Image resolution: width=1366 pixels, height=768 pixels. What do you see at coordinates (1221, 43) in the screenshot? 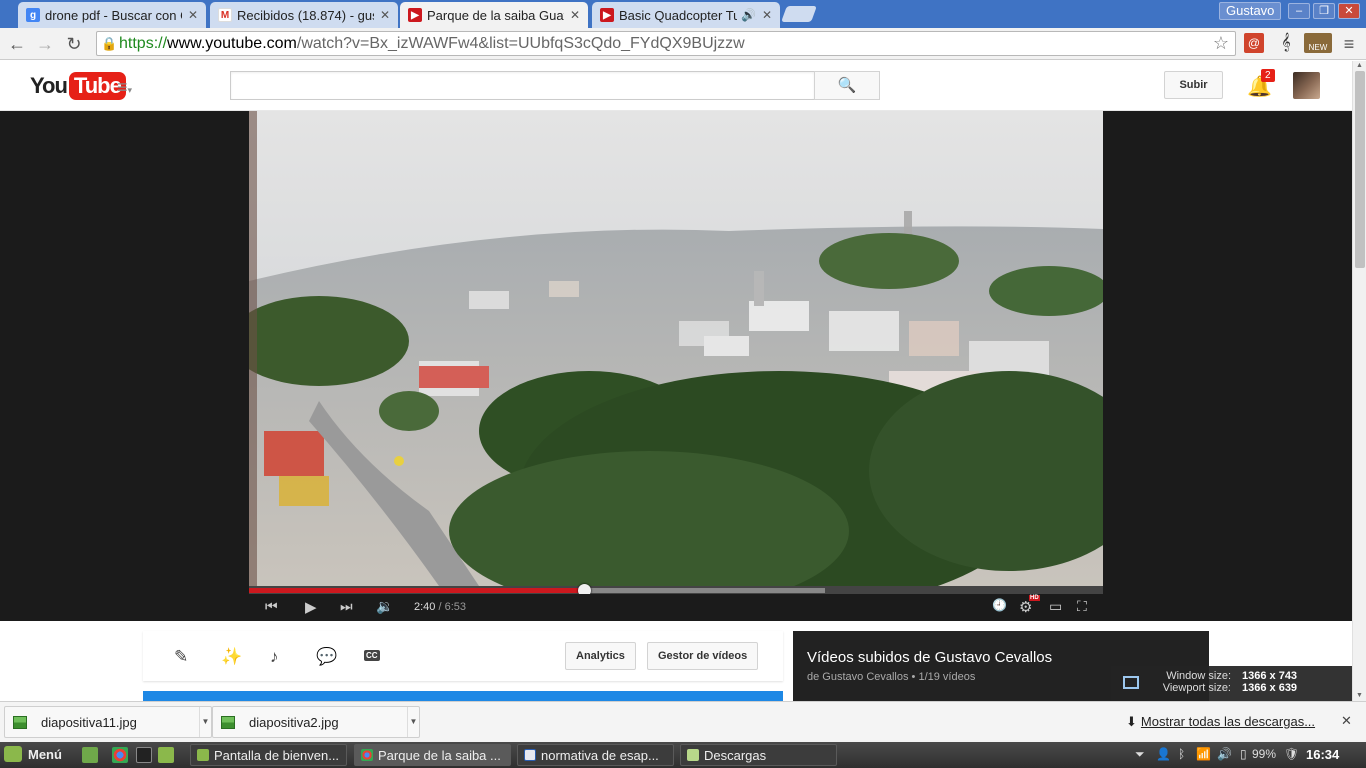
I see `bookmark-star-icon: ☆` at bounding box center [1221, 43].